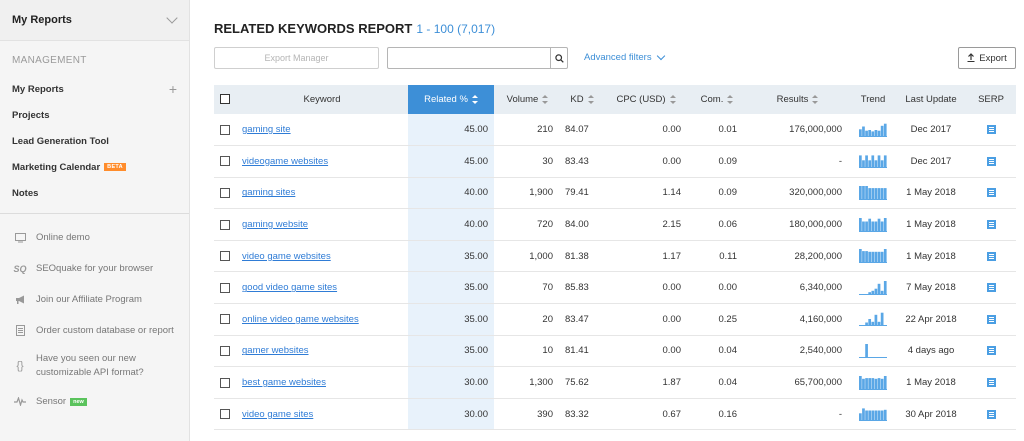 This screenshot has height=441, width=1024. What do you see at coordinates (94, 141) in the screenshot?
I see `sidebar-item-lead-generation: Lead Generation Tool` at bounding box center [94, 141].